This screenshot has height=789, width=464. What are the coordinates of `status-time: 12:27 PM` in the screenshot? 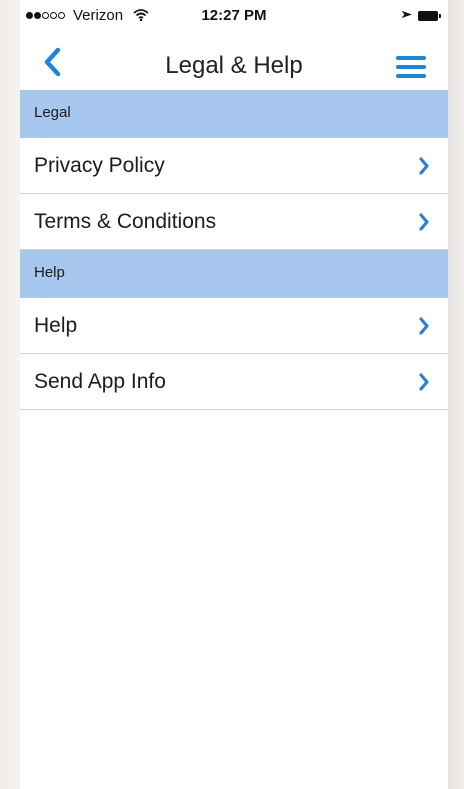 It's located at (234, 15).